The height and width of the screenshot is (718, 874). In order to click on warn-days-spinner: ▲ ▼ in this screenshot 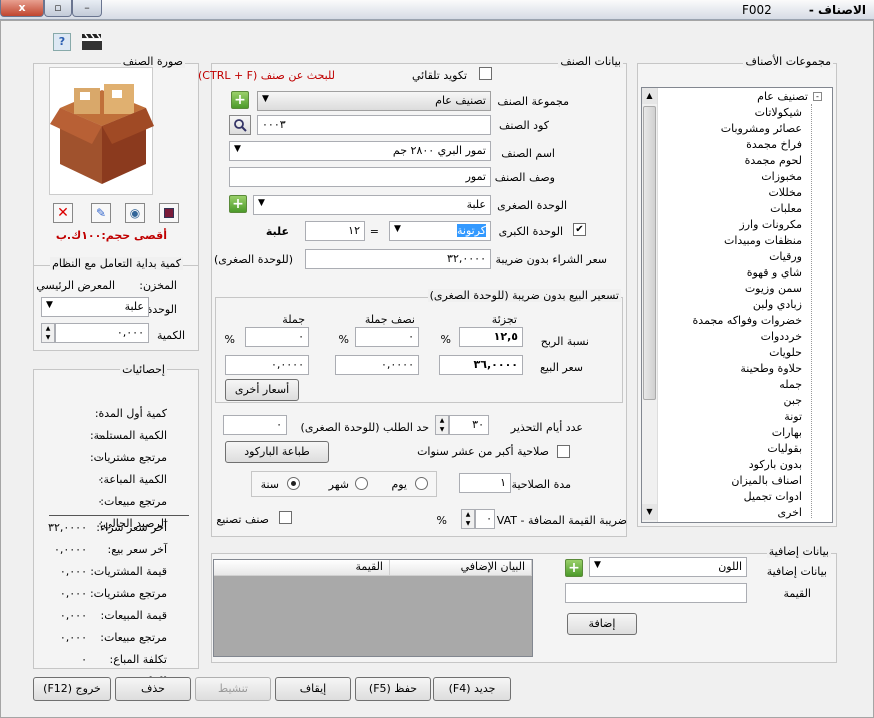, I will do `click(442, 425)`.